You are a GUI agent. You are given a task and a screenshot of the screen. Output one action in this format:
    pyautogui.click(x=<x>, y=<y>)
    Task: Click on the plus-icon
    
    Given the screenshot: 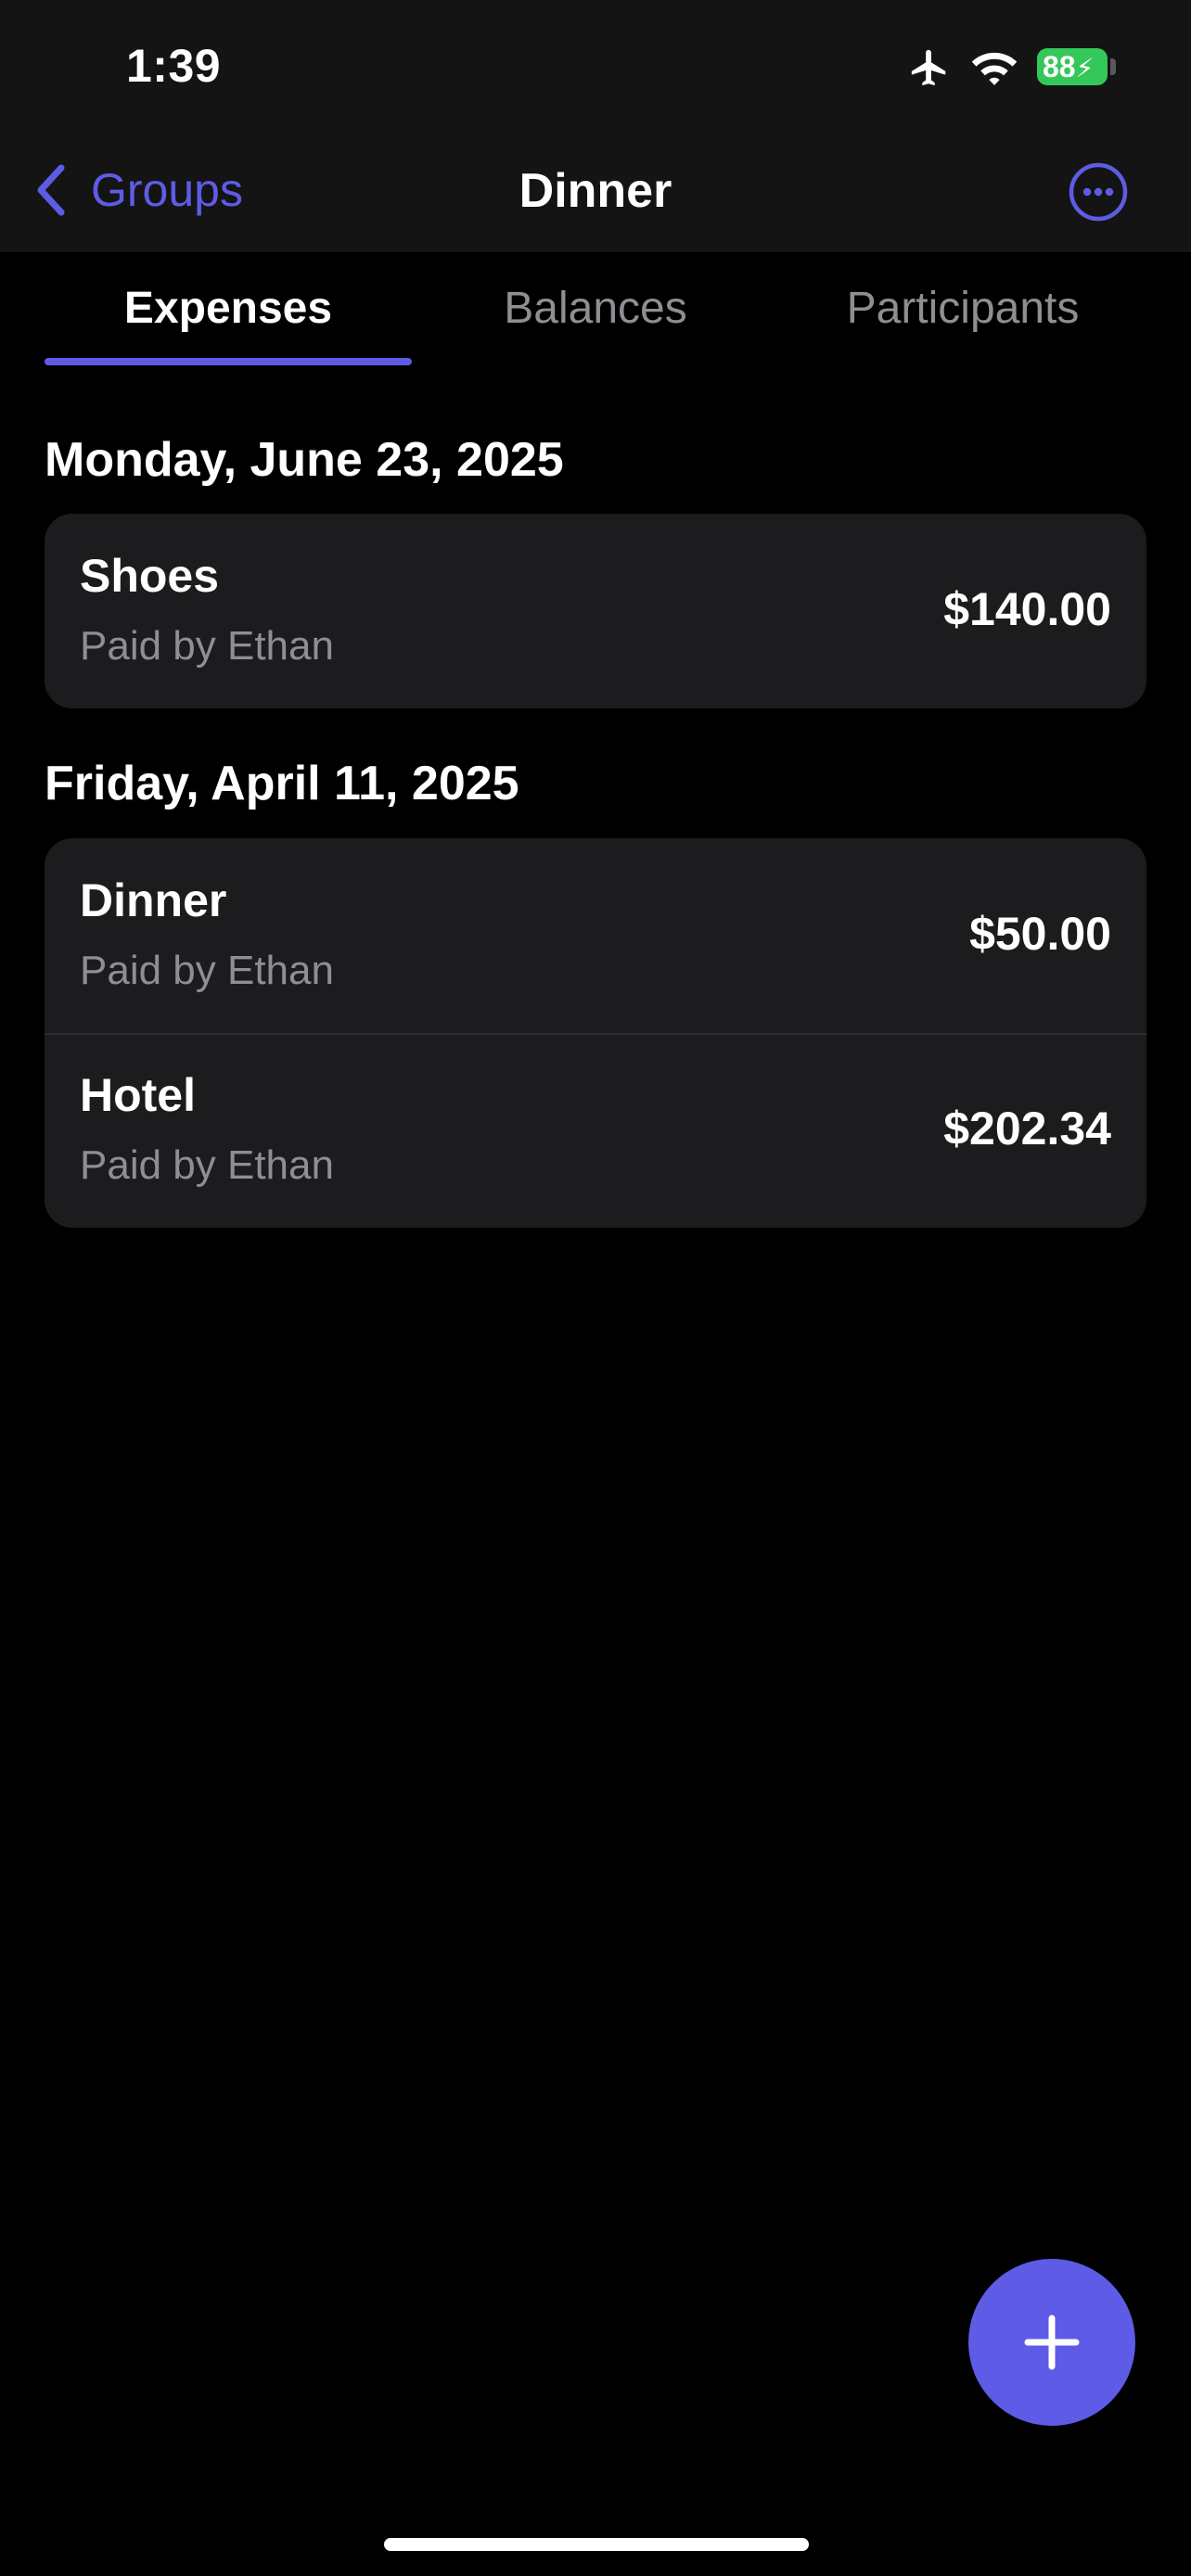 What is the action you would take?
    pyautogui.click(x=1052, y=2342)
    